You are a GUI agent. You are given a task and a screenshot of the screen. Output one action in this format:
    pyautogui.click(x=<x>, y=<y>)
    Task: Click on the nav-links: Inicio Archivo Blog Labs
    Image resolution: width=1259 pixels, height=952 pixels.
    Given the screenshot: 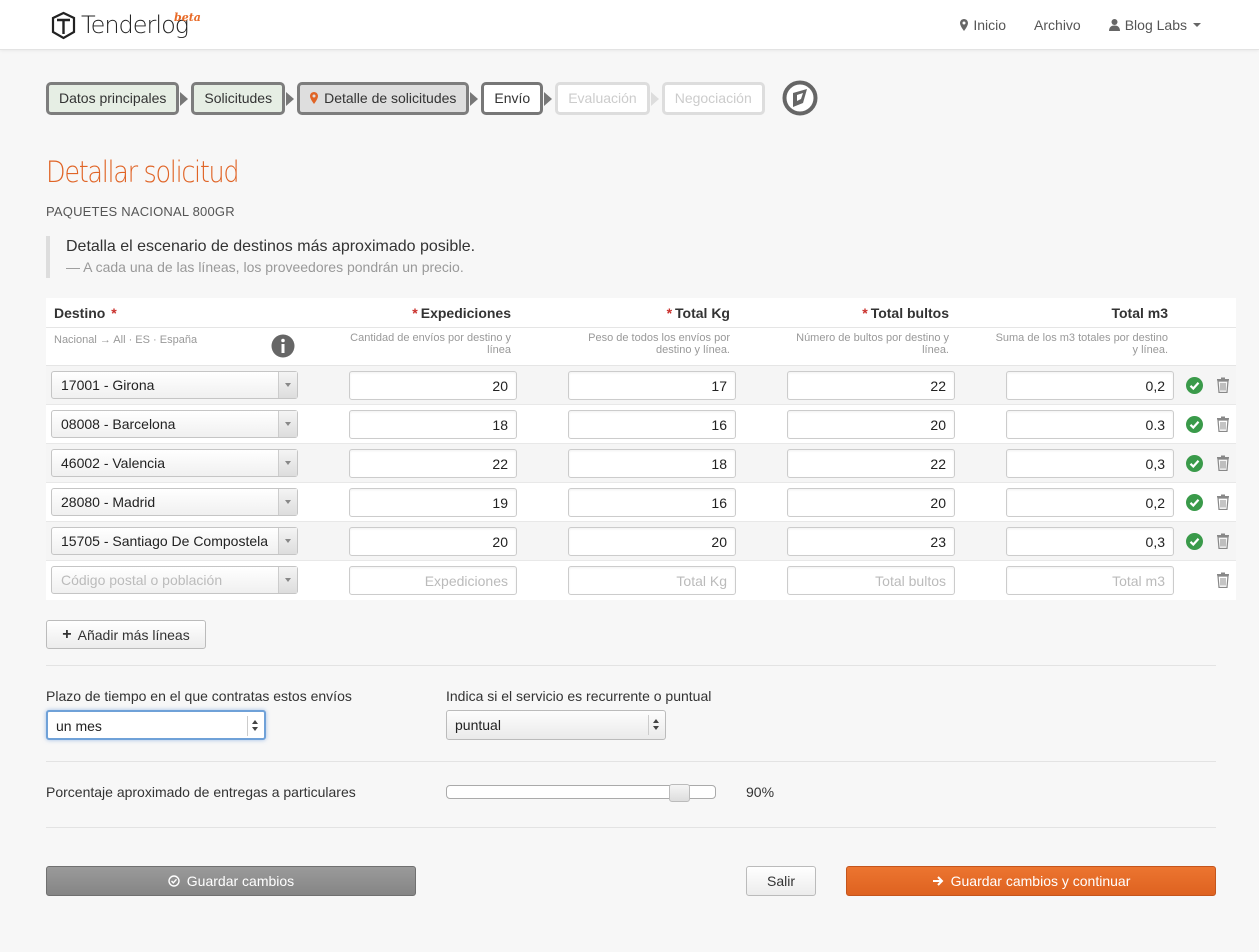 What is the action you would take?
    pyautogui.click(x=1066, y=25)
    